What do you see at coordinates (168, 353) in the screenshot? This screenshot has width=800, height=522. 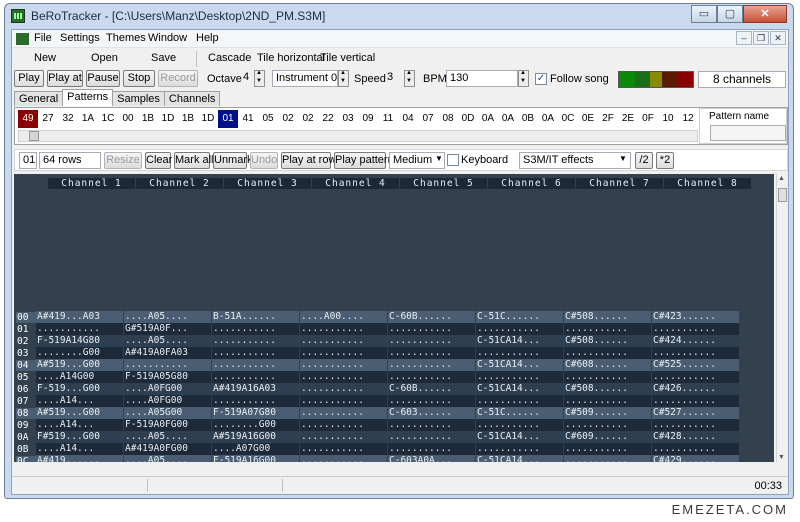 I see `pattern-cell: A#419A0FA03` at bounding box center [168, 353].